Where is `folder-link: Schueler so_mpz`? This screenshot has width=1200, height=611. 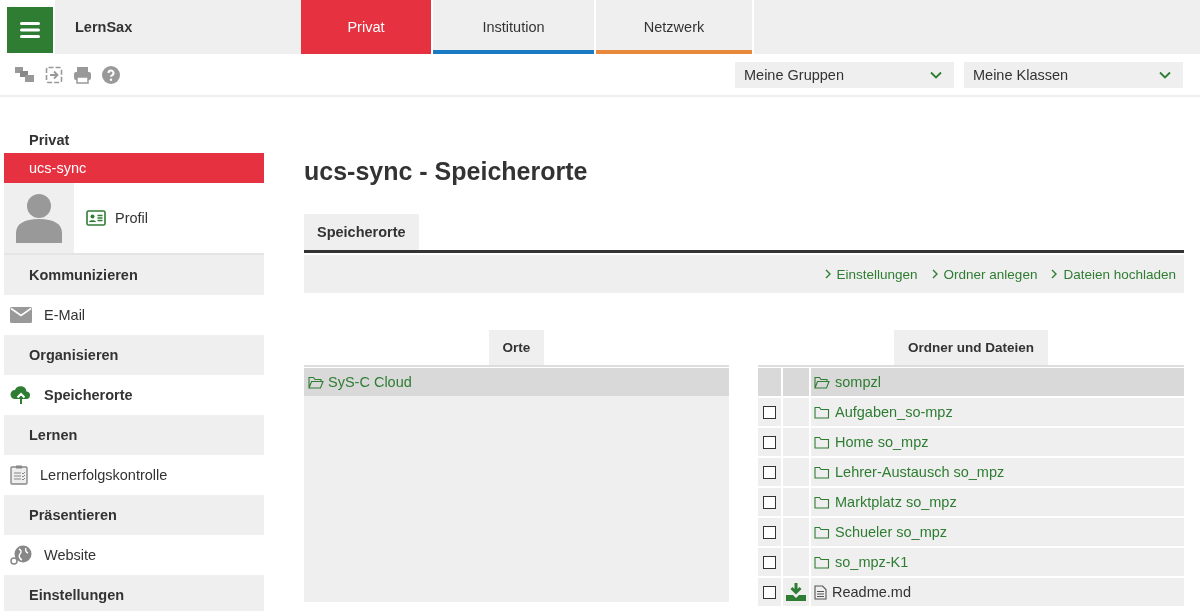
folder-link: Schueler so_mpz is located at coordinates (881, 532).